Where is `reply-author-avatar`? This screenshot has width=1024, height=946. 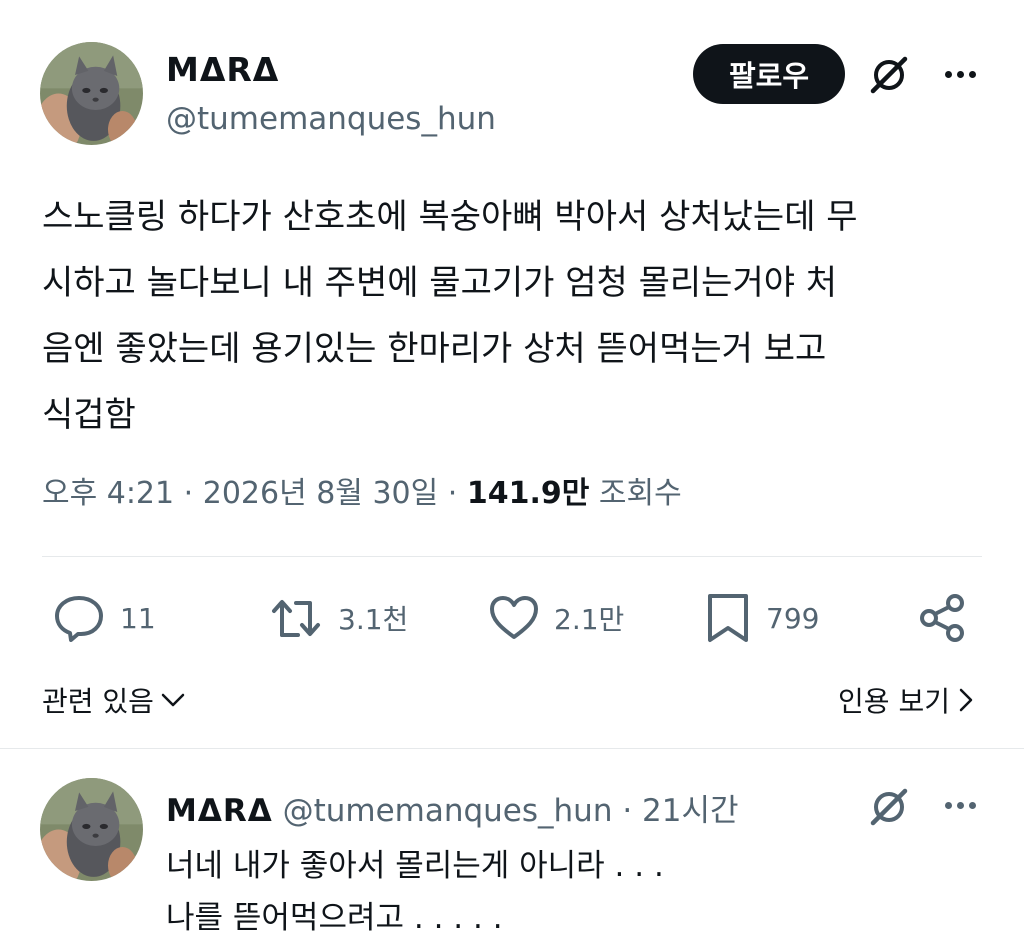
reply-author-avatar is located at coordinates (91, 829).